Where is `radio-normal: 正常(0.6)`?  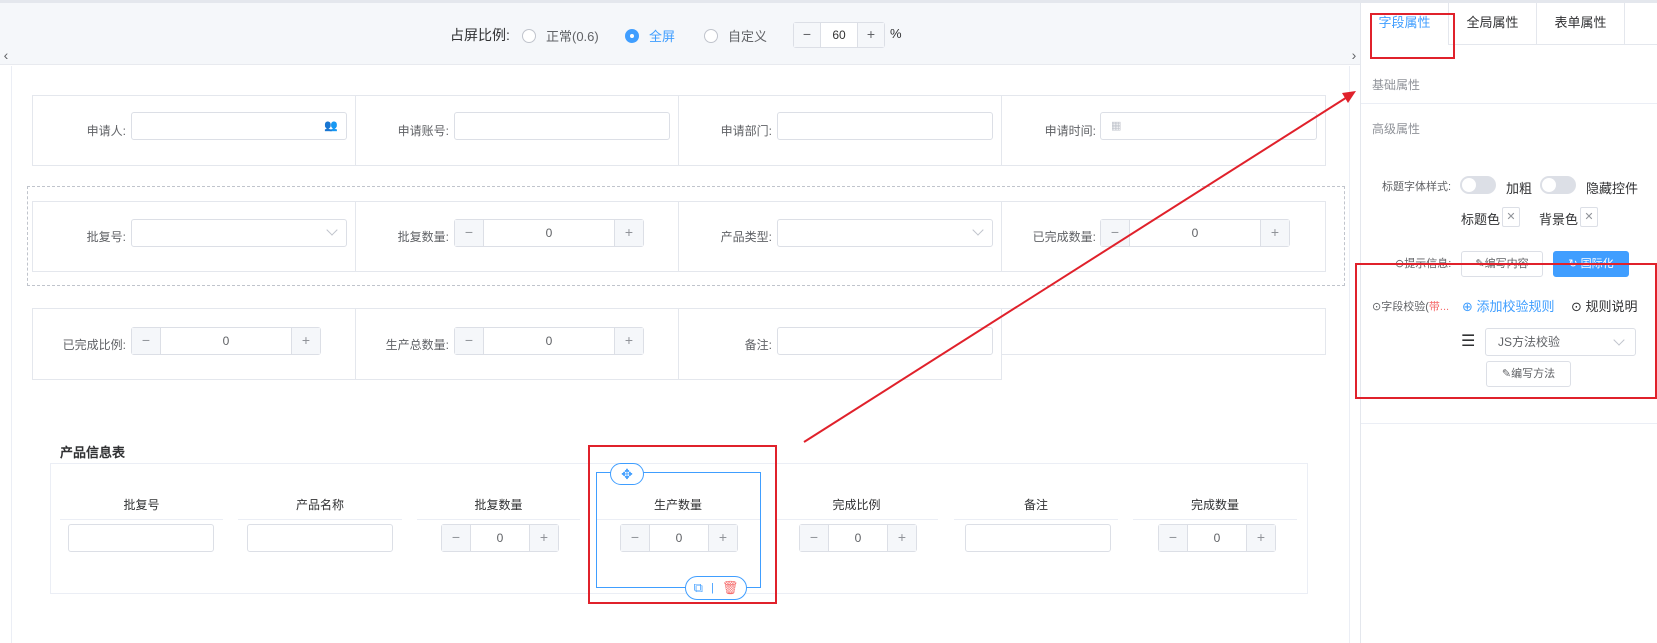
radio-normal: 正常(0.6) is located at coordinates (560, 35).